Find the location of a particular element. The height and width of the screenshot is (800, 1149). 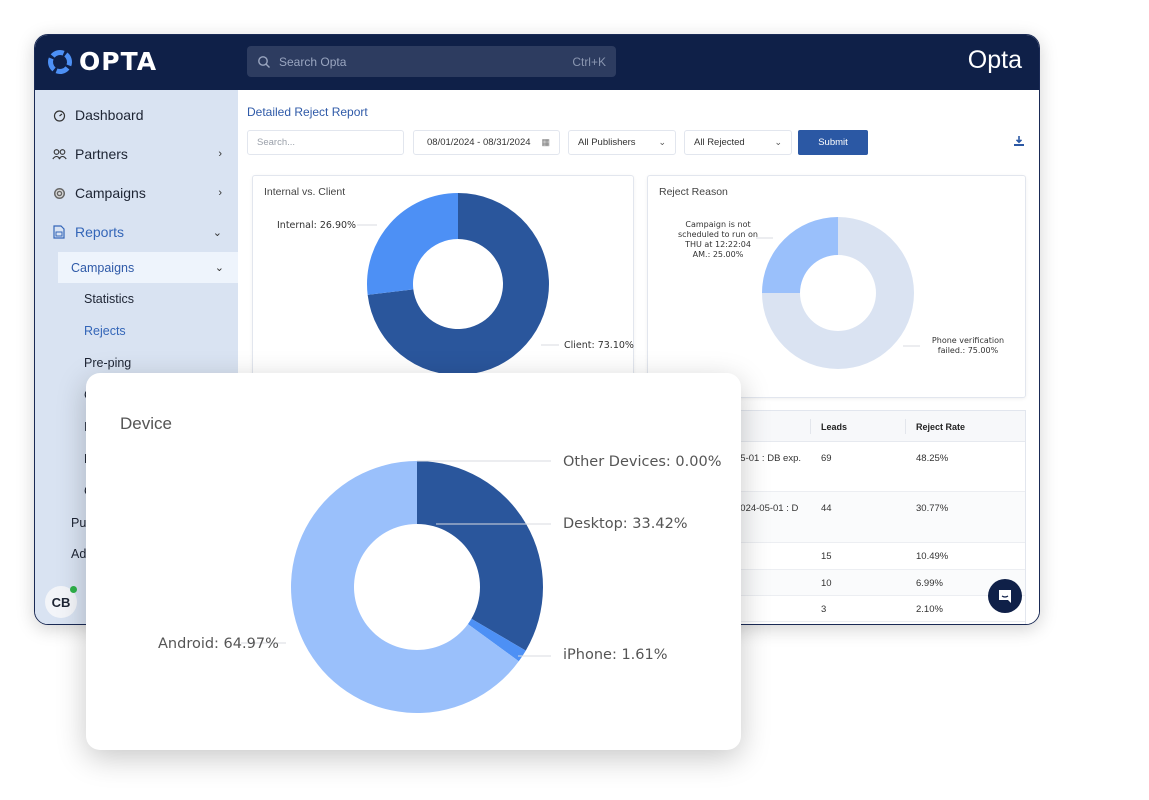

users-icon is located at coordinates (59, 154).